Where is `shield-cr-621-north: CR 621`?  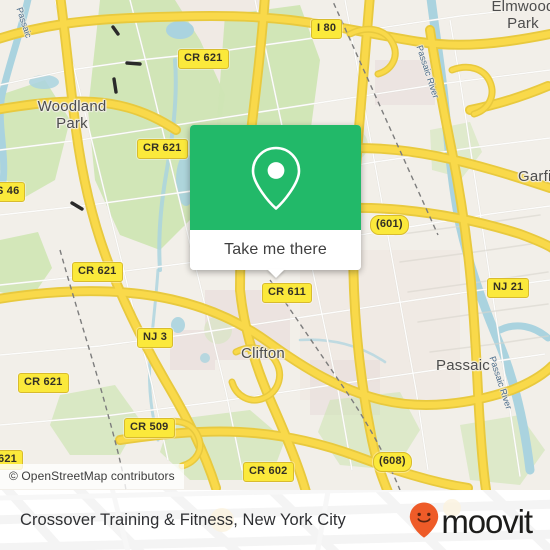
shield-cr-621-north: CR 621 is located at coordinates (203, 59).